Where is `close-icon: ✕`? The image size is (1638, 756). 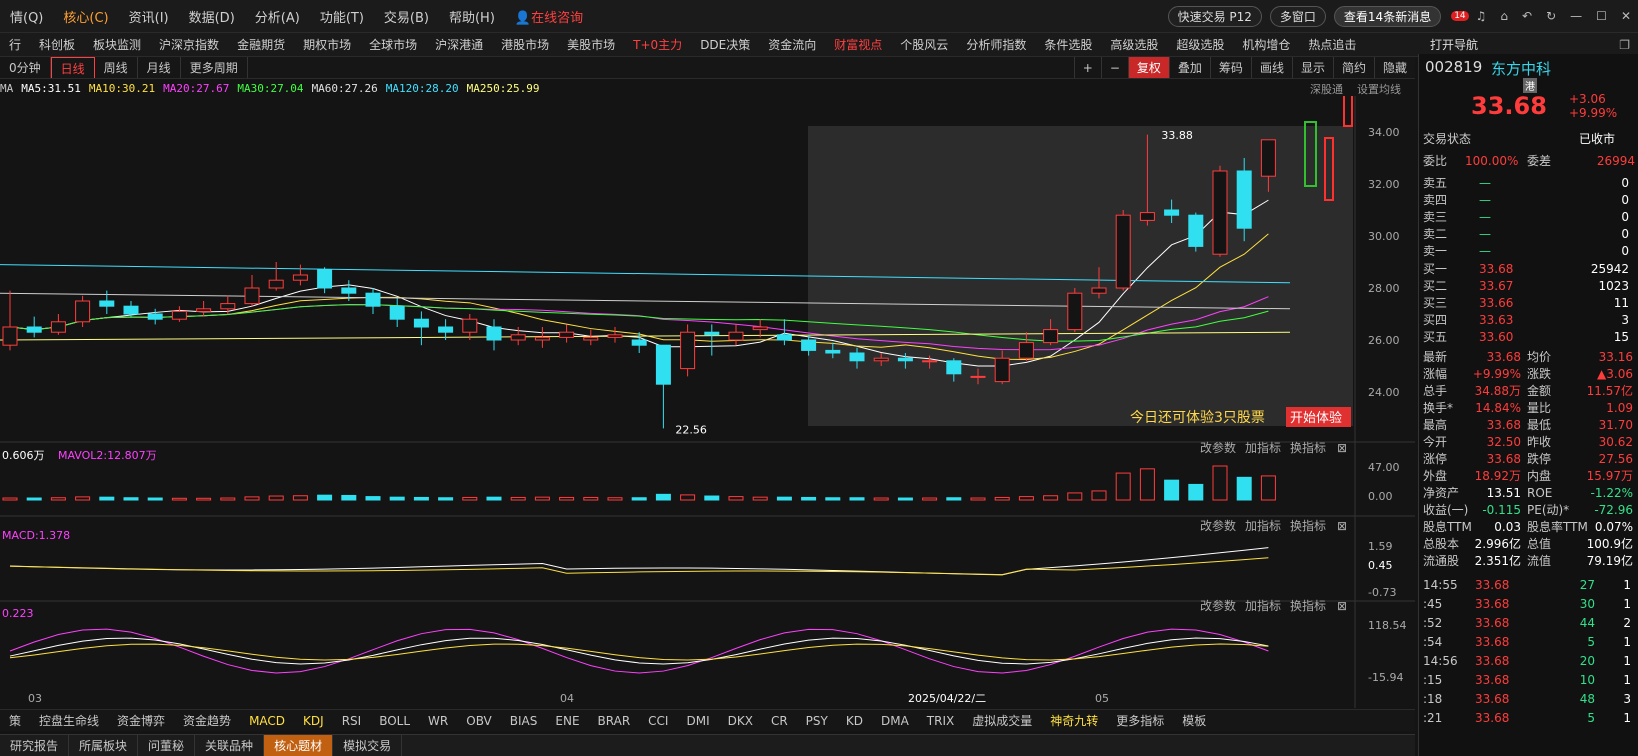 close-icon: ✕ is located at coordinates (1626, 16).